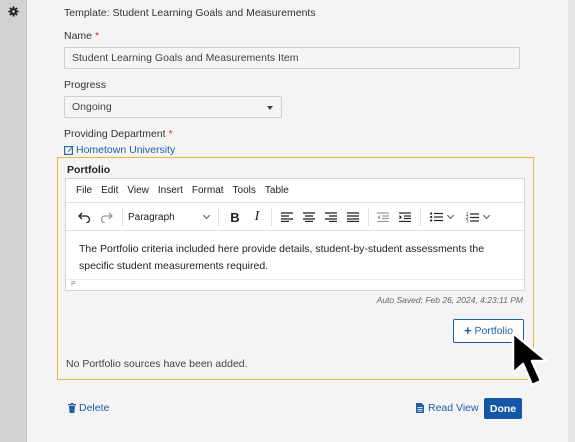 The width and height of the screenshot is (575, 442). What do you see at coordinates (405, 217) in the screenshot?
I see `indent-icon` at bounding box center [405, 217].